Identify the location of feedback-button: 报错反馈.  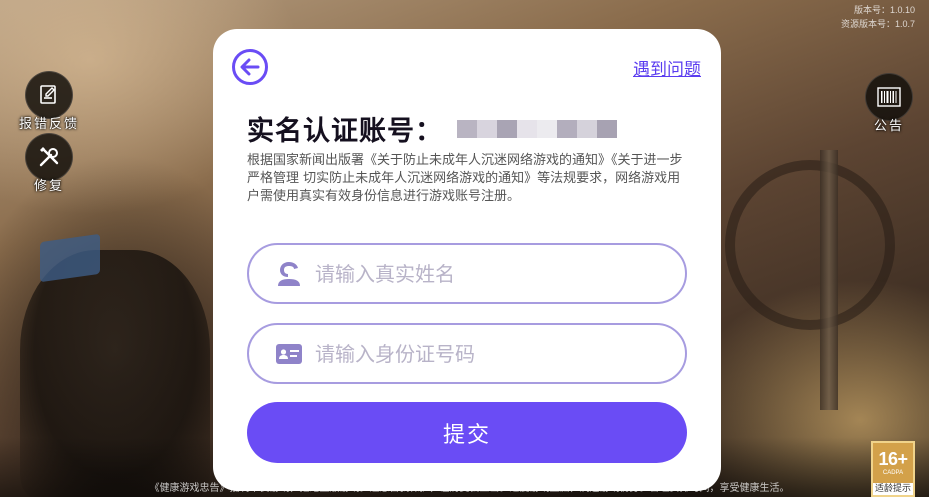
(49, 101).